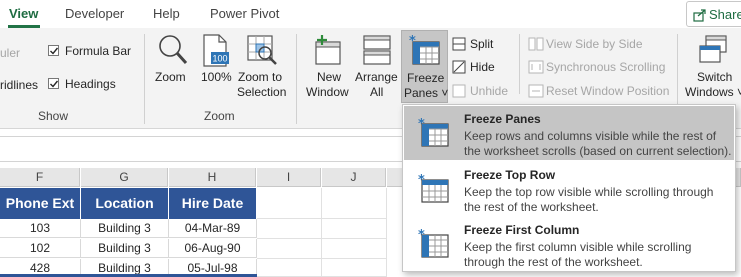 This screenshot has width=741, height=277. What do you see at coordinates (433, 188) in the screenshot?
I see `freeze-top-row-icon: *` at bounding box center [433, 188].